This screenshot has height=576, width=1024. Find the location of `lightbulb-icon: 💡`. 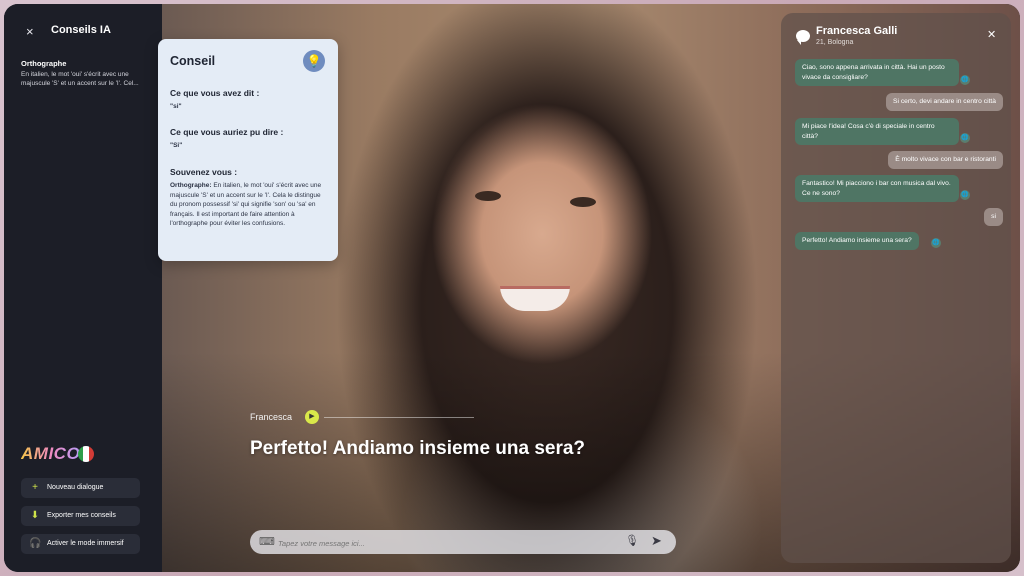

lightbulb-icon: 💡 is located at coordinates (314, 61).